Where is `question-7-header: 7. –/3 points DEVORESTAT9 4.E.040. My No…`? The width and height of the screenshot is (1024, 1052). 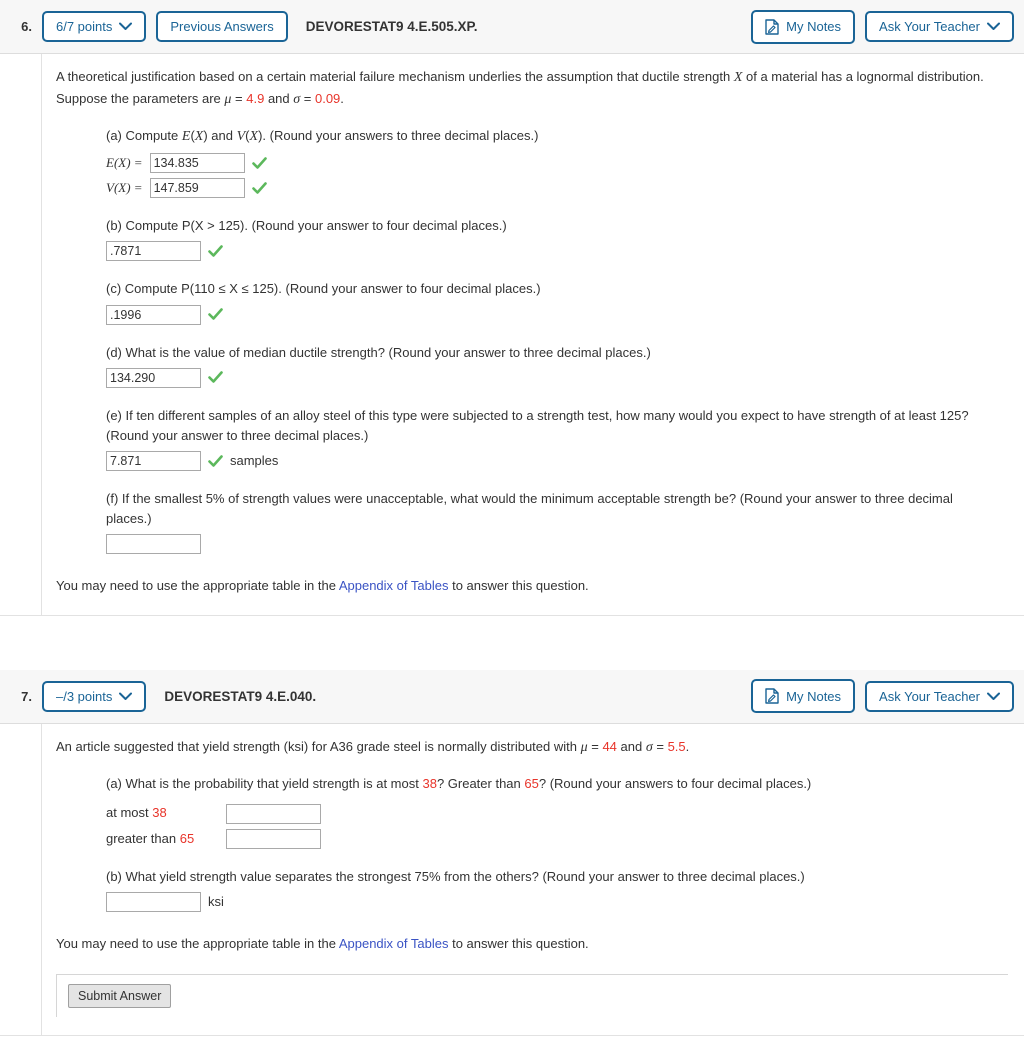
question-7-header: 7. –/3 points DEVORESTAT9 4.E.040. My No… is located at coordinates (512, 696).